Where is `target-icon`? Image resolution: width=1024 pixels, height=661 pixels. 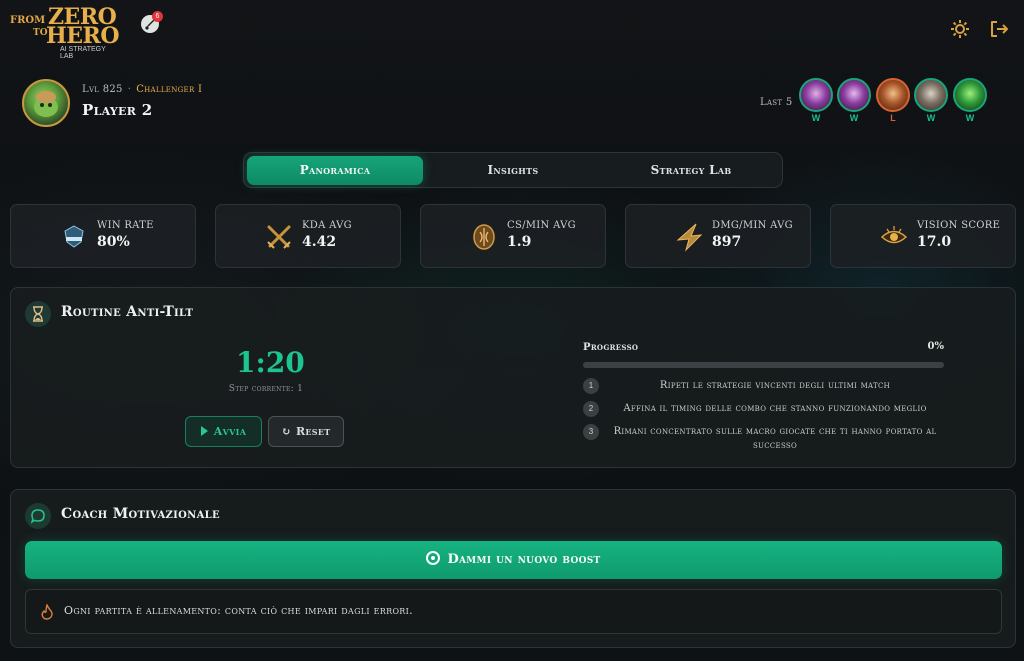
target-icon is located at coordinates (433, 558).